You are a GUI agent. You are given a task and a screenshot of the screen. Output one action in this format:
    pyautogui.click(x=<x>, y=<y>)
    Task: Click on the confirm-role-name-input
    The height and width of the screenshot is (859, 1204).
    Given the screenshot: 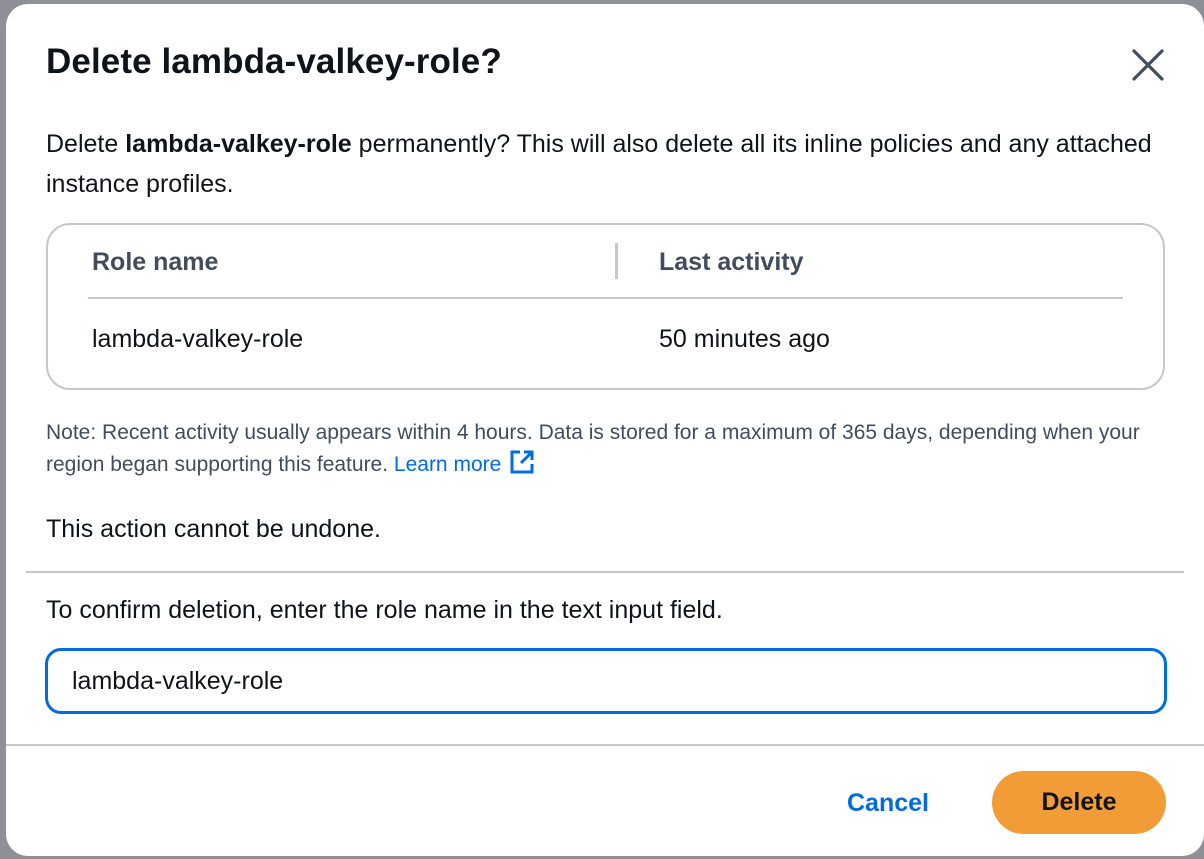 What is the action you would take?
    pyautogui.click(x=606, y=681)
    